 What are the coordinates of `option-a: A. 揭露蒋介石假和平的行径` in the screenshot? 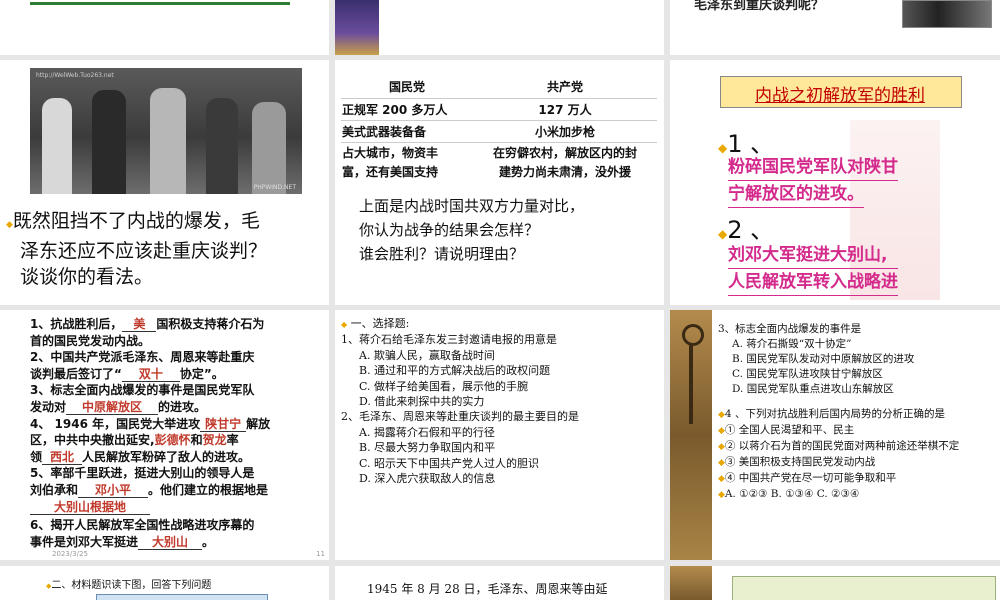 It's located at (427, 432).